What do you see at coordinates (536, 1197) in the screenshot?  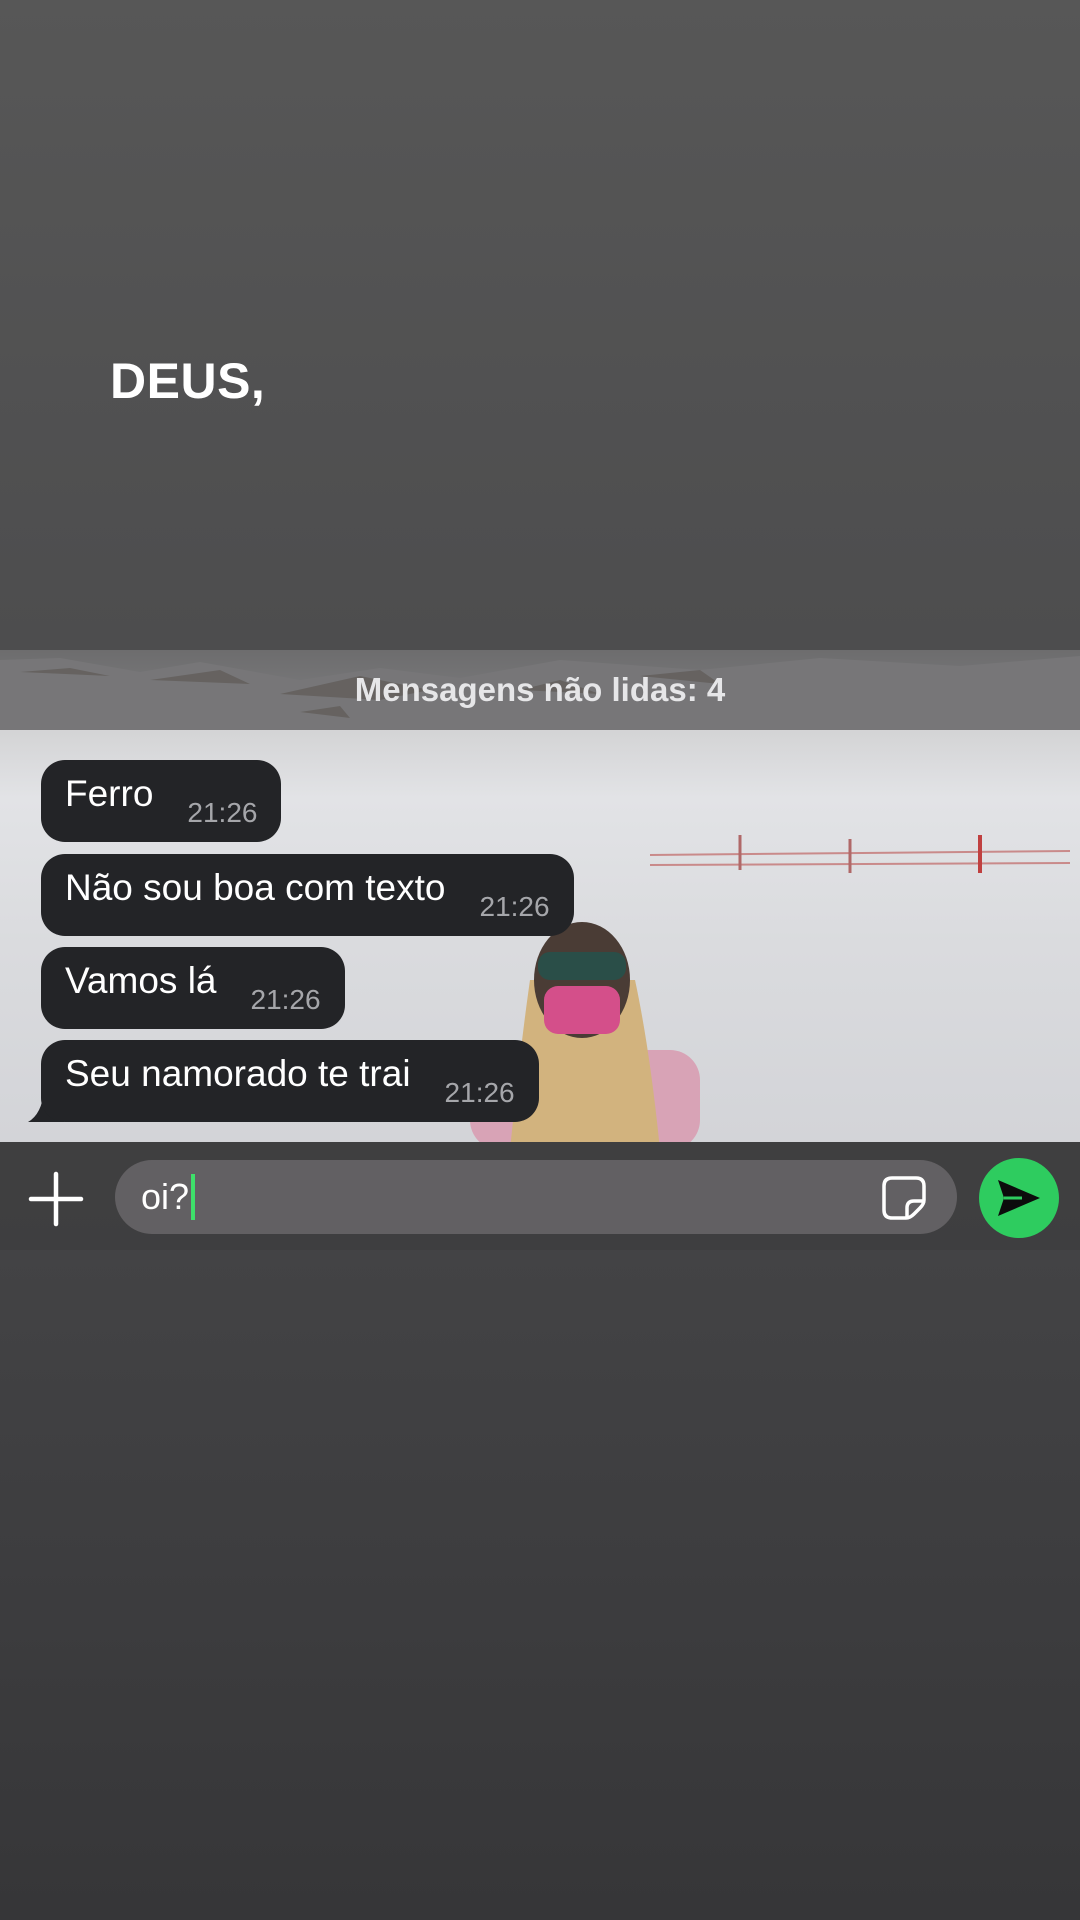 I see `message-input: oi?` at bounding box center [536, 1197].